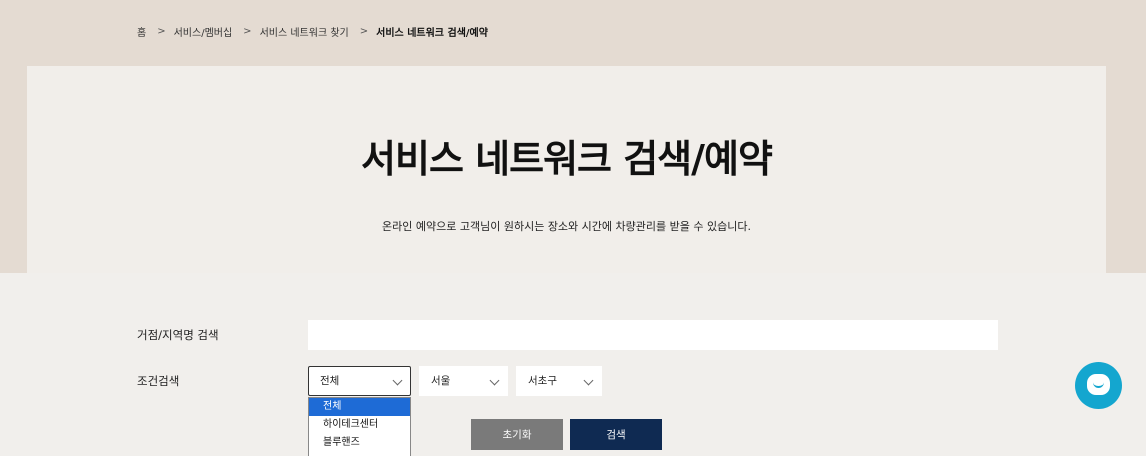 The image size is (1146, 456). I want to click on location-search-label: 거점/지역명 검색, so click(178, 335).